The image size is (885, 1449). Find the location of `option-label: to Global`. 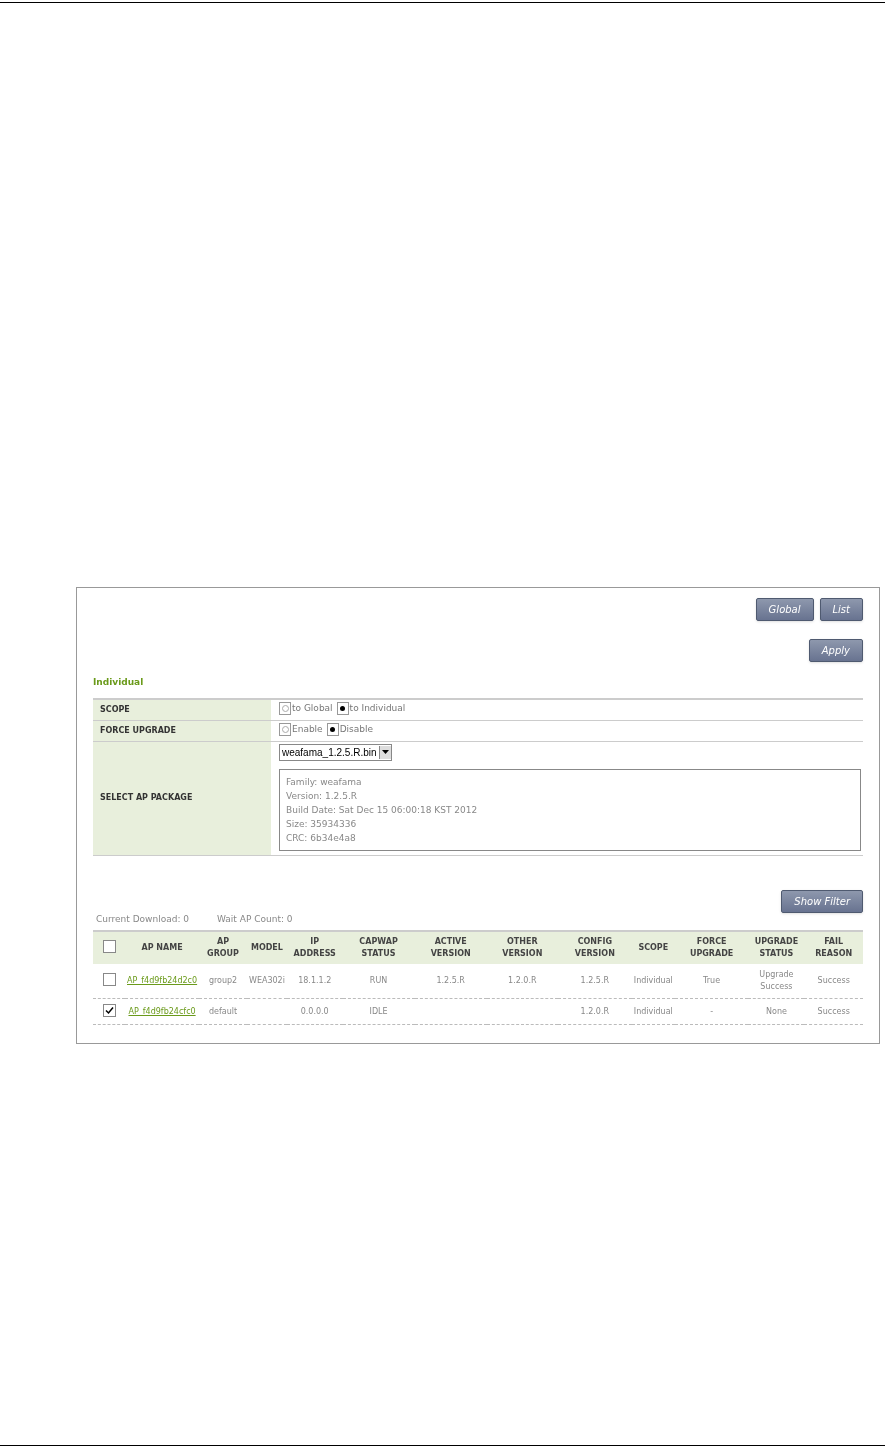

option-label: to Global is located at coordinates (312, 708).